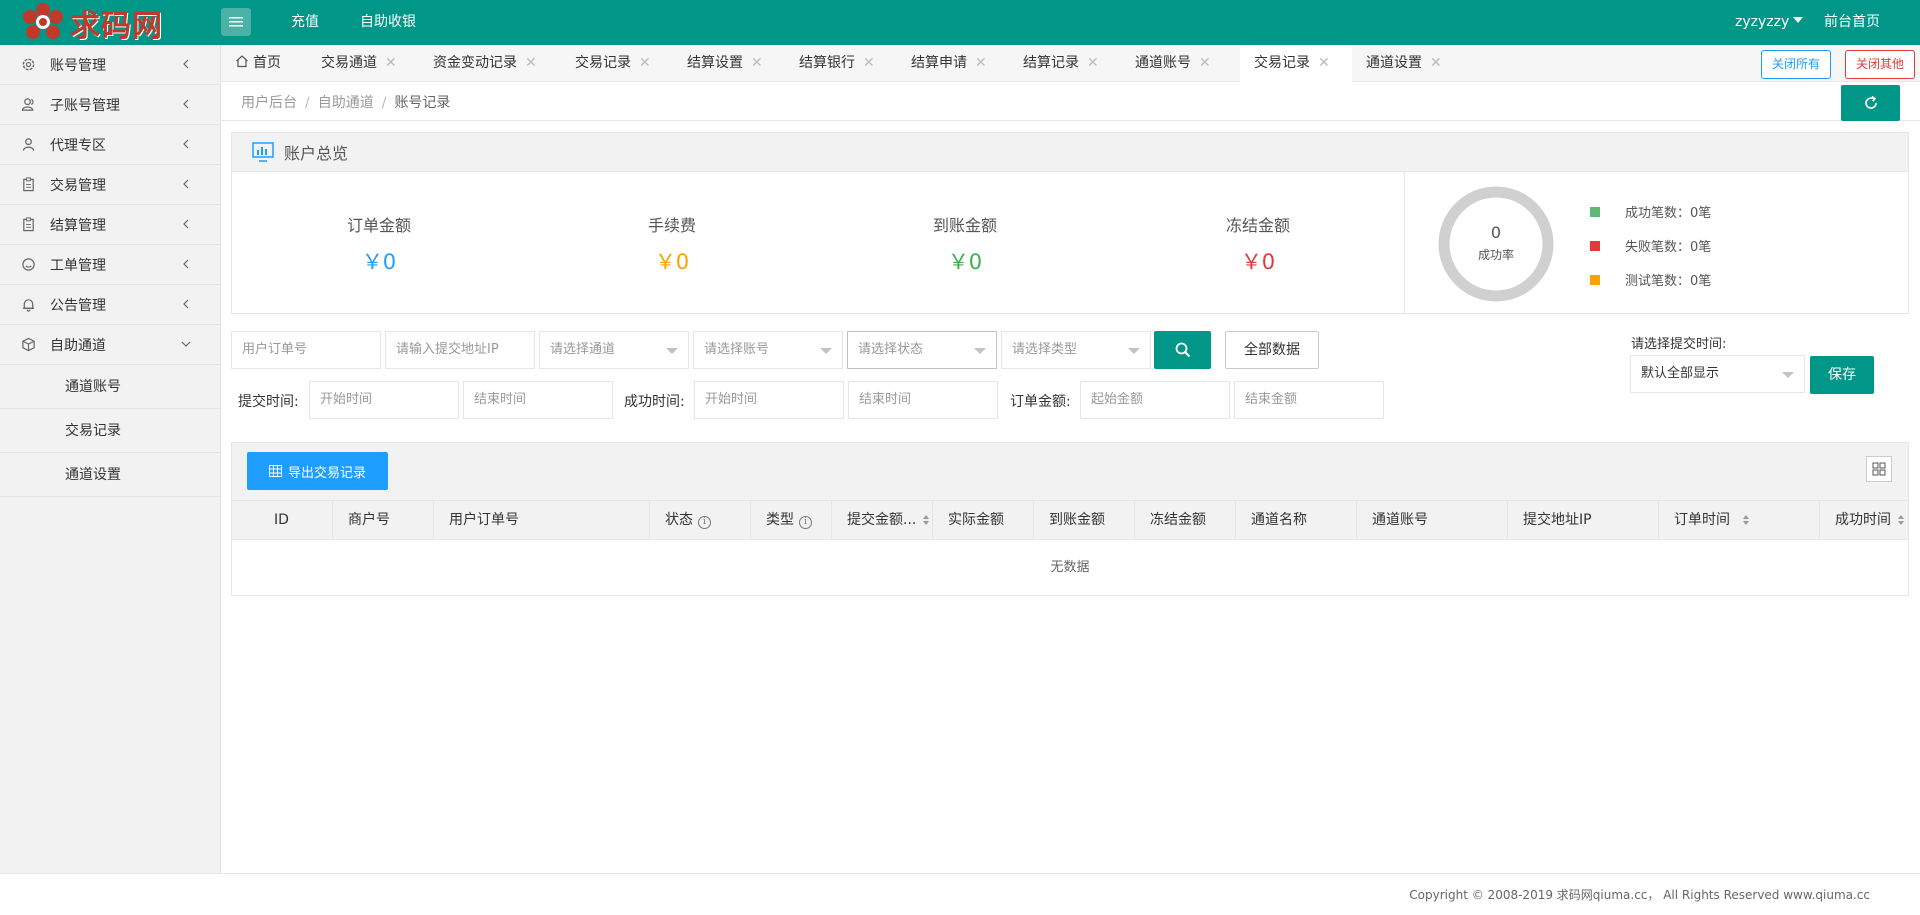 Image resolution: width=1920 pixels, height=915 pixels. What do you see at coordinates (1842, 375) in the screenshot?
I see `save-button: 保存` at bounding box center [1842, 375].